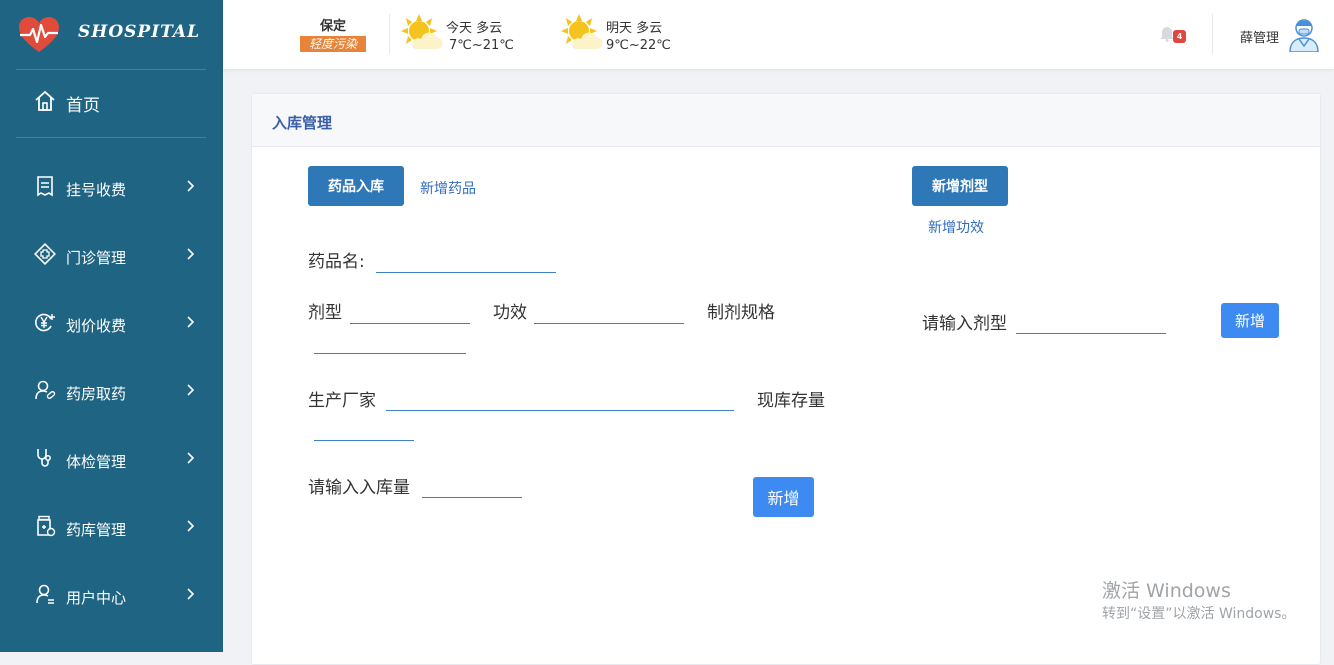 Image resolution: width=1334 pixels, height=665 pixels. What do you see at coordinates (333, 44) in the screenshot?
I see `air-quality-badge: 轻度污染` at bounding box center [333, 44].